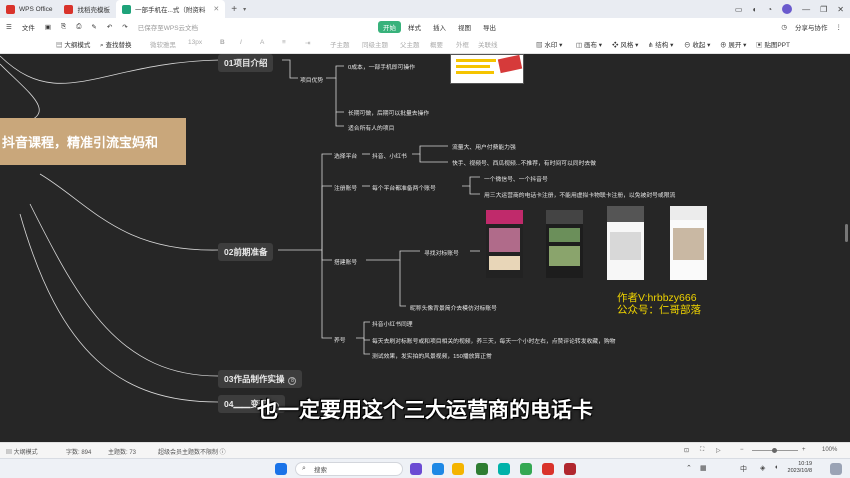 The width and height of the screenshot is (850, 478). Describe the element at coordinates (524, 162) in the screenshot. I see `node-other-platforms: 快手、视频号、西瓜视频...不推荐，有时间可以同时去做` at that location.